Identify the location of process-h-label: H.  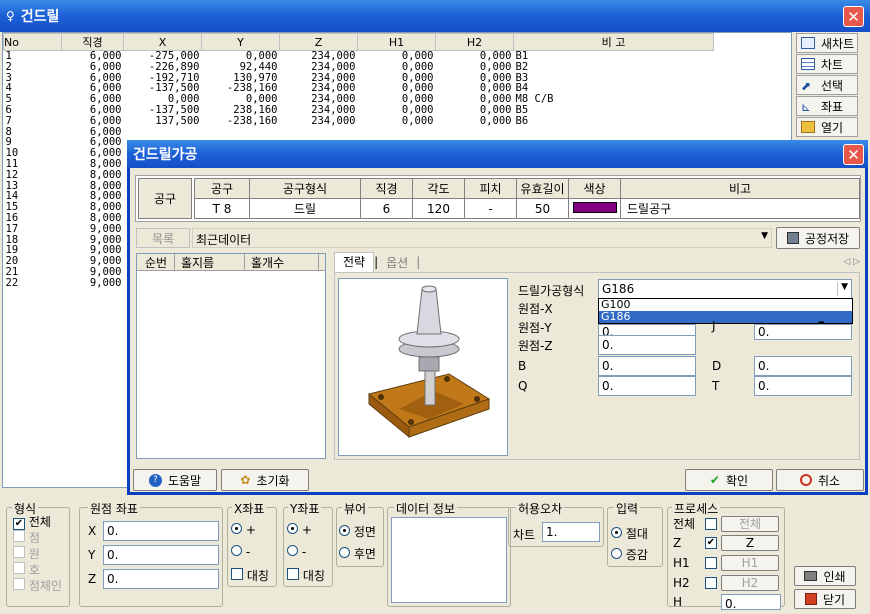
(678, 602).